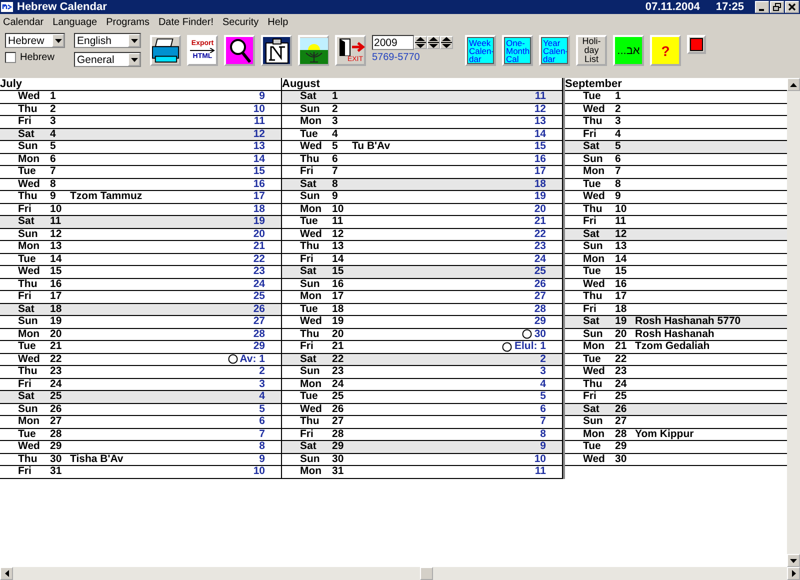 The width and height of the screenshot is (800, 580). I want to click on day-row: Wed 15 23, so click(140, 271).